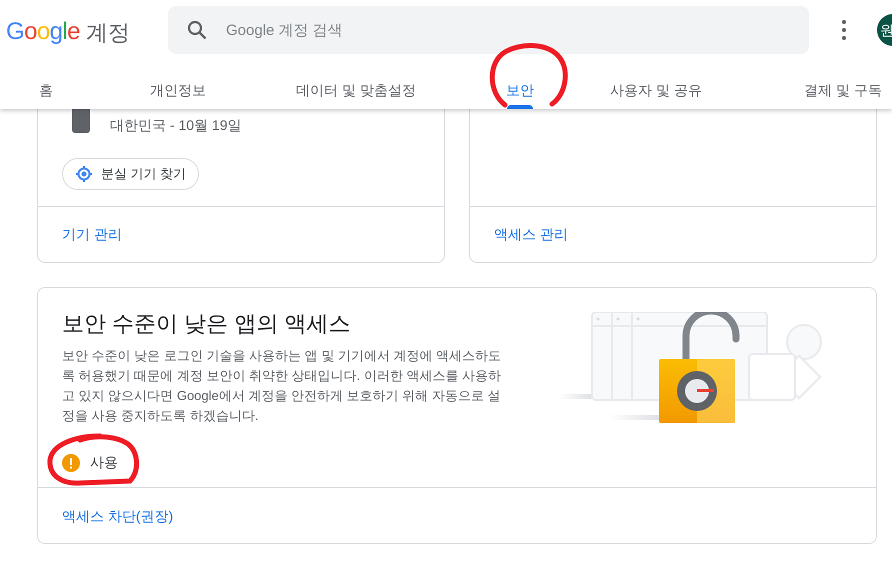 The image size is (892, 563). I want to click on card-description: 보안 수준이 낮은 로그인 기술을 사용하는 앱 및 기기에서 계정에 액세스하도록 허용했기 때문에 계정 보안이 취약한 상태입니다. 이러한 액세스를 사용하고 있지 않으시다면 Google에서 계정을 안전하게 보호하기 위해 자동으로 설정을 사용 중지하도록 하겠습니다., so click(282, 386).